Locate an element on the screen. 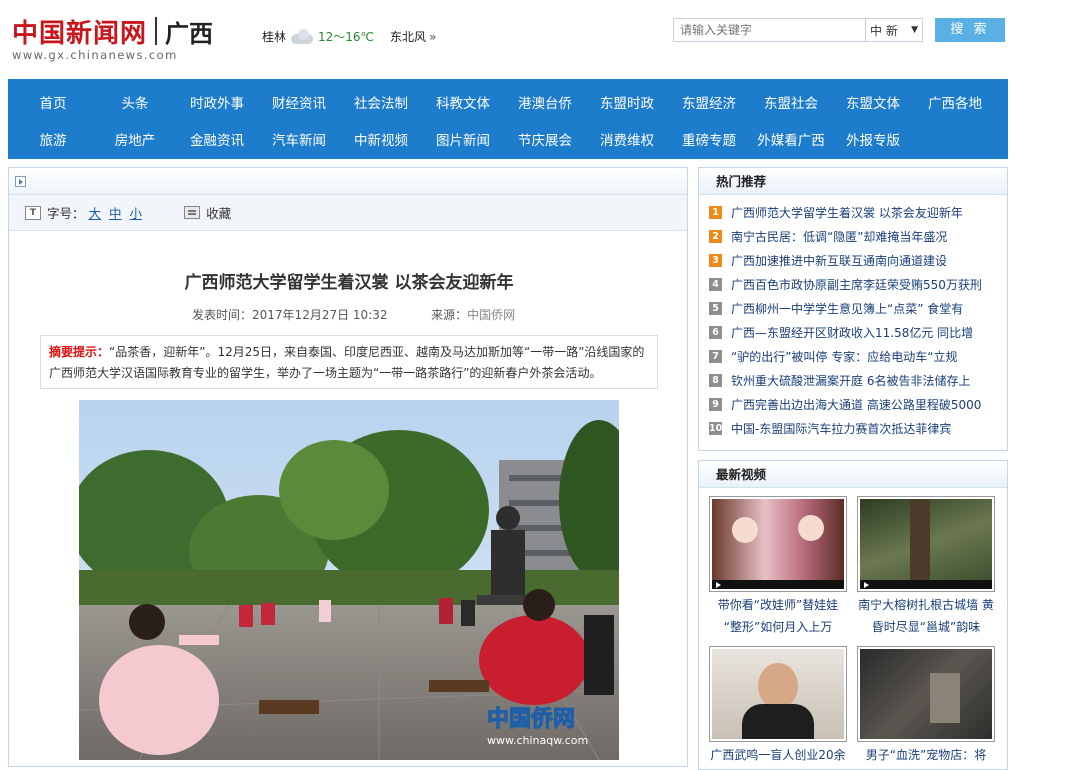  hot-item-text: 广西柳州一中学学生意见簿上“点菜” 食堂有 is located at coordinates (847, 308).